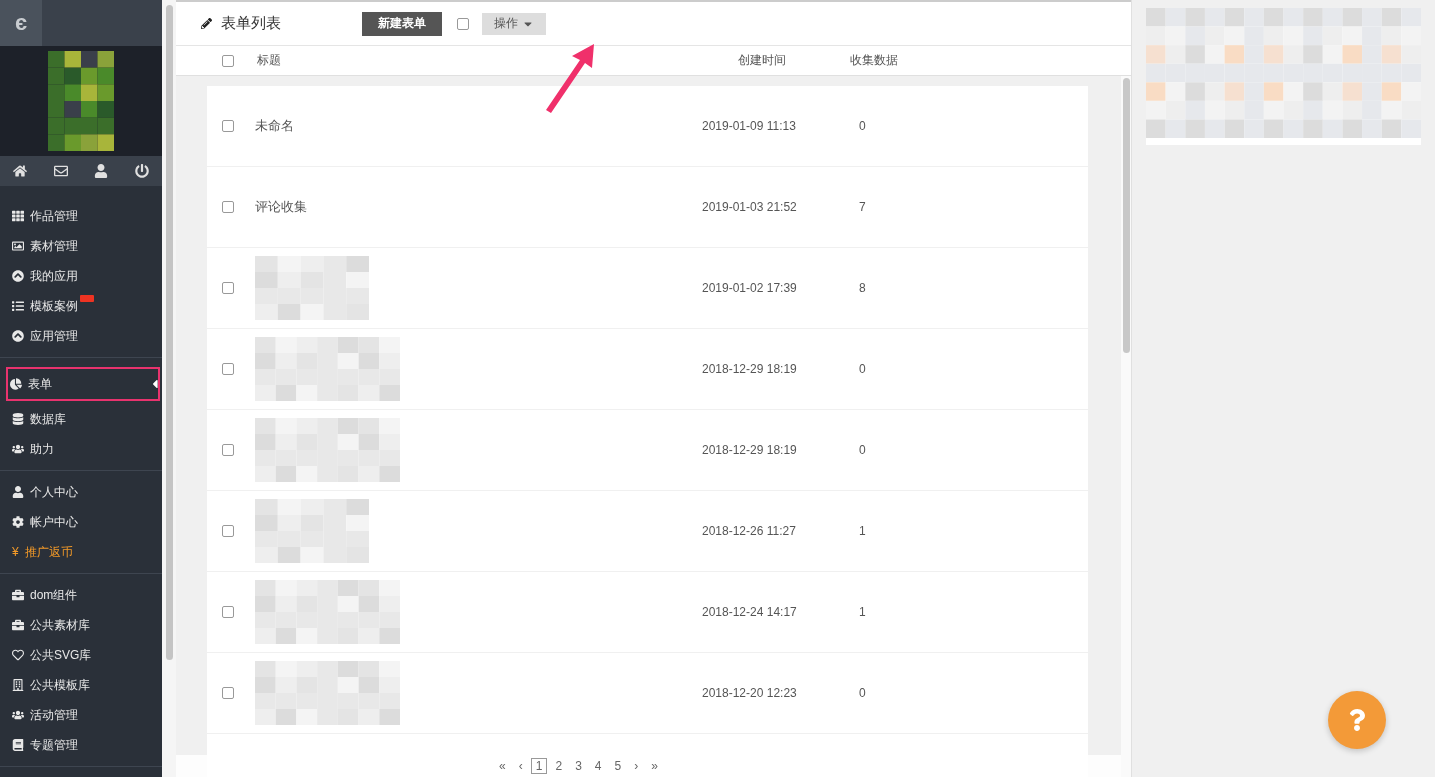 The height and width of the screenshot is (777, 1435). I want to click on menu-item: 表单, so click(83, 384).